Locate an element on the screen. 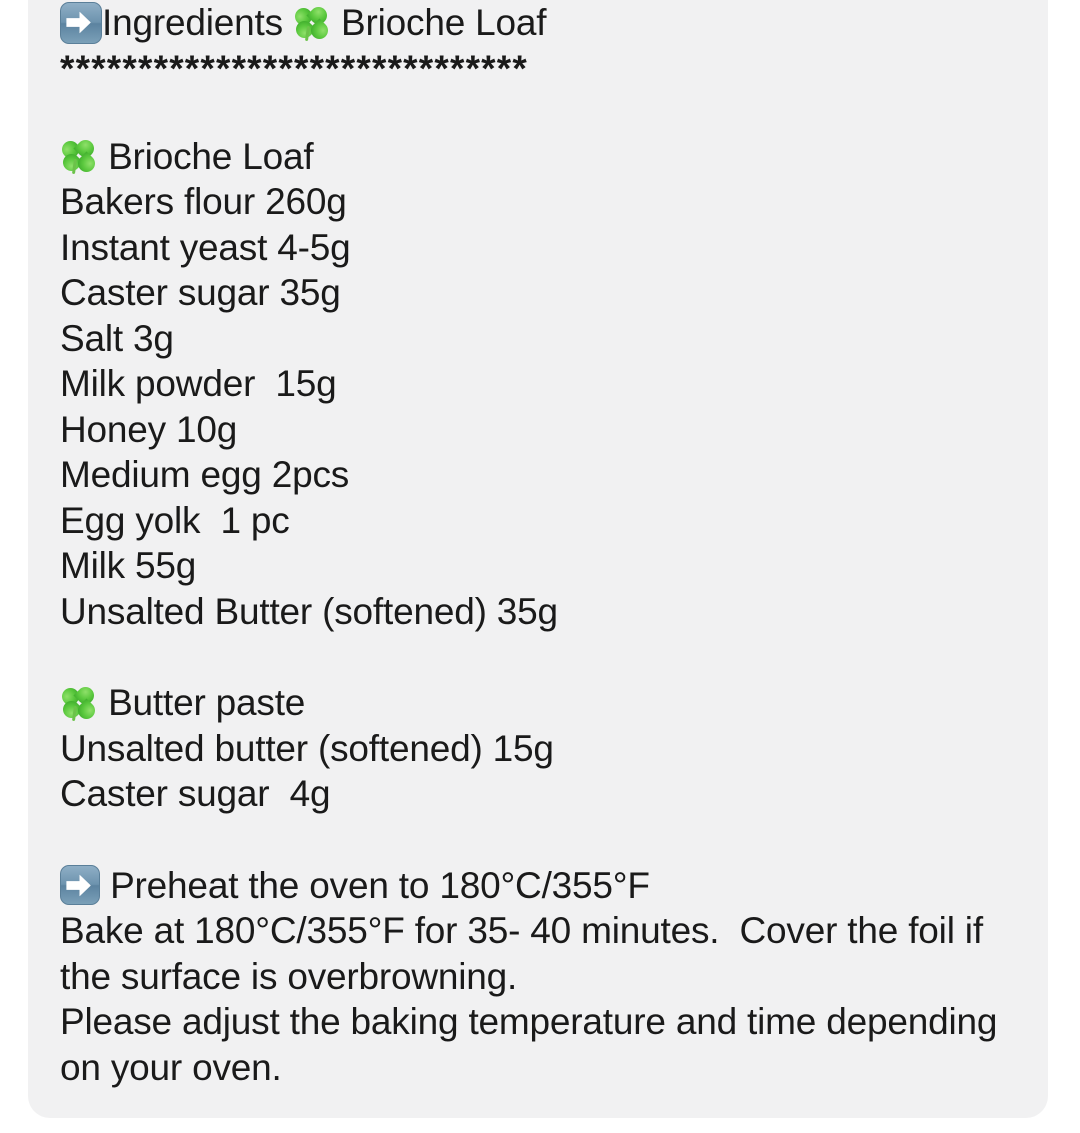  section-heading-butter-paste: Butter paste is located at coordinates (541, 703).